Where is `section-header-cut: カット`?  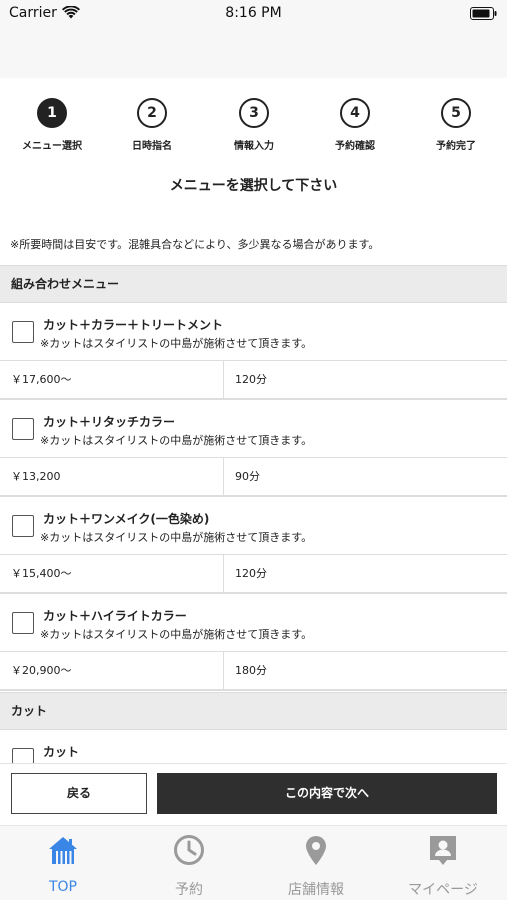 section-header-cut: カット is located at coordinates (253, 711).